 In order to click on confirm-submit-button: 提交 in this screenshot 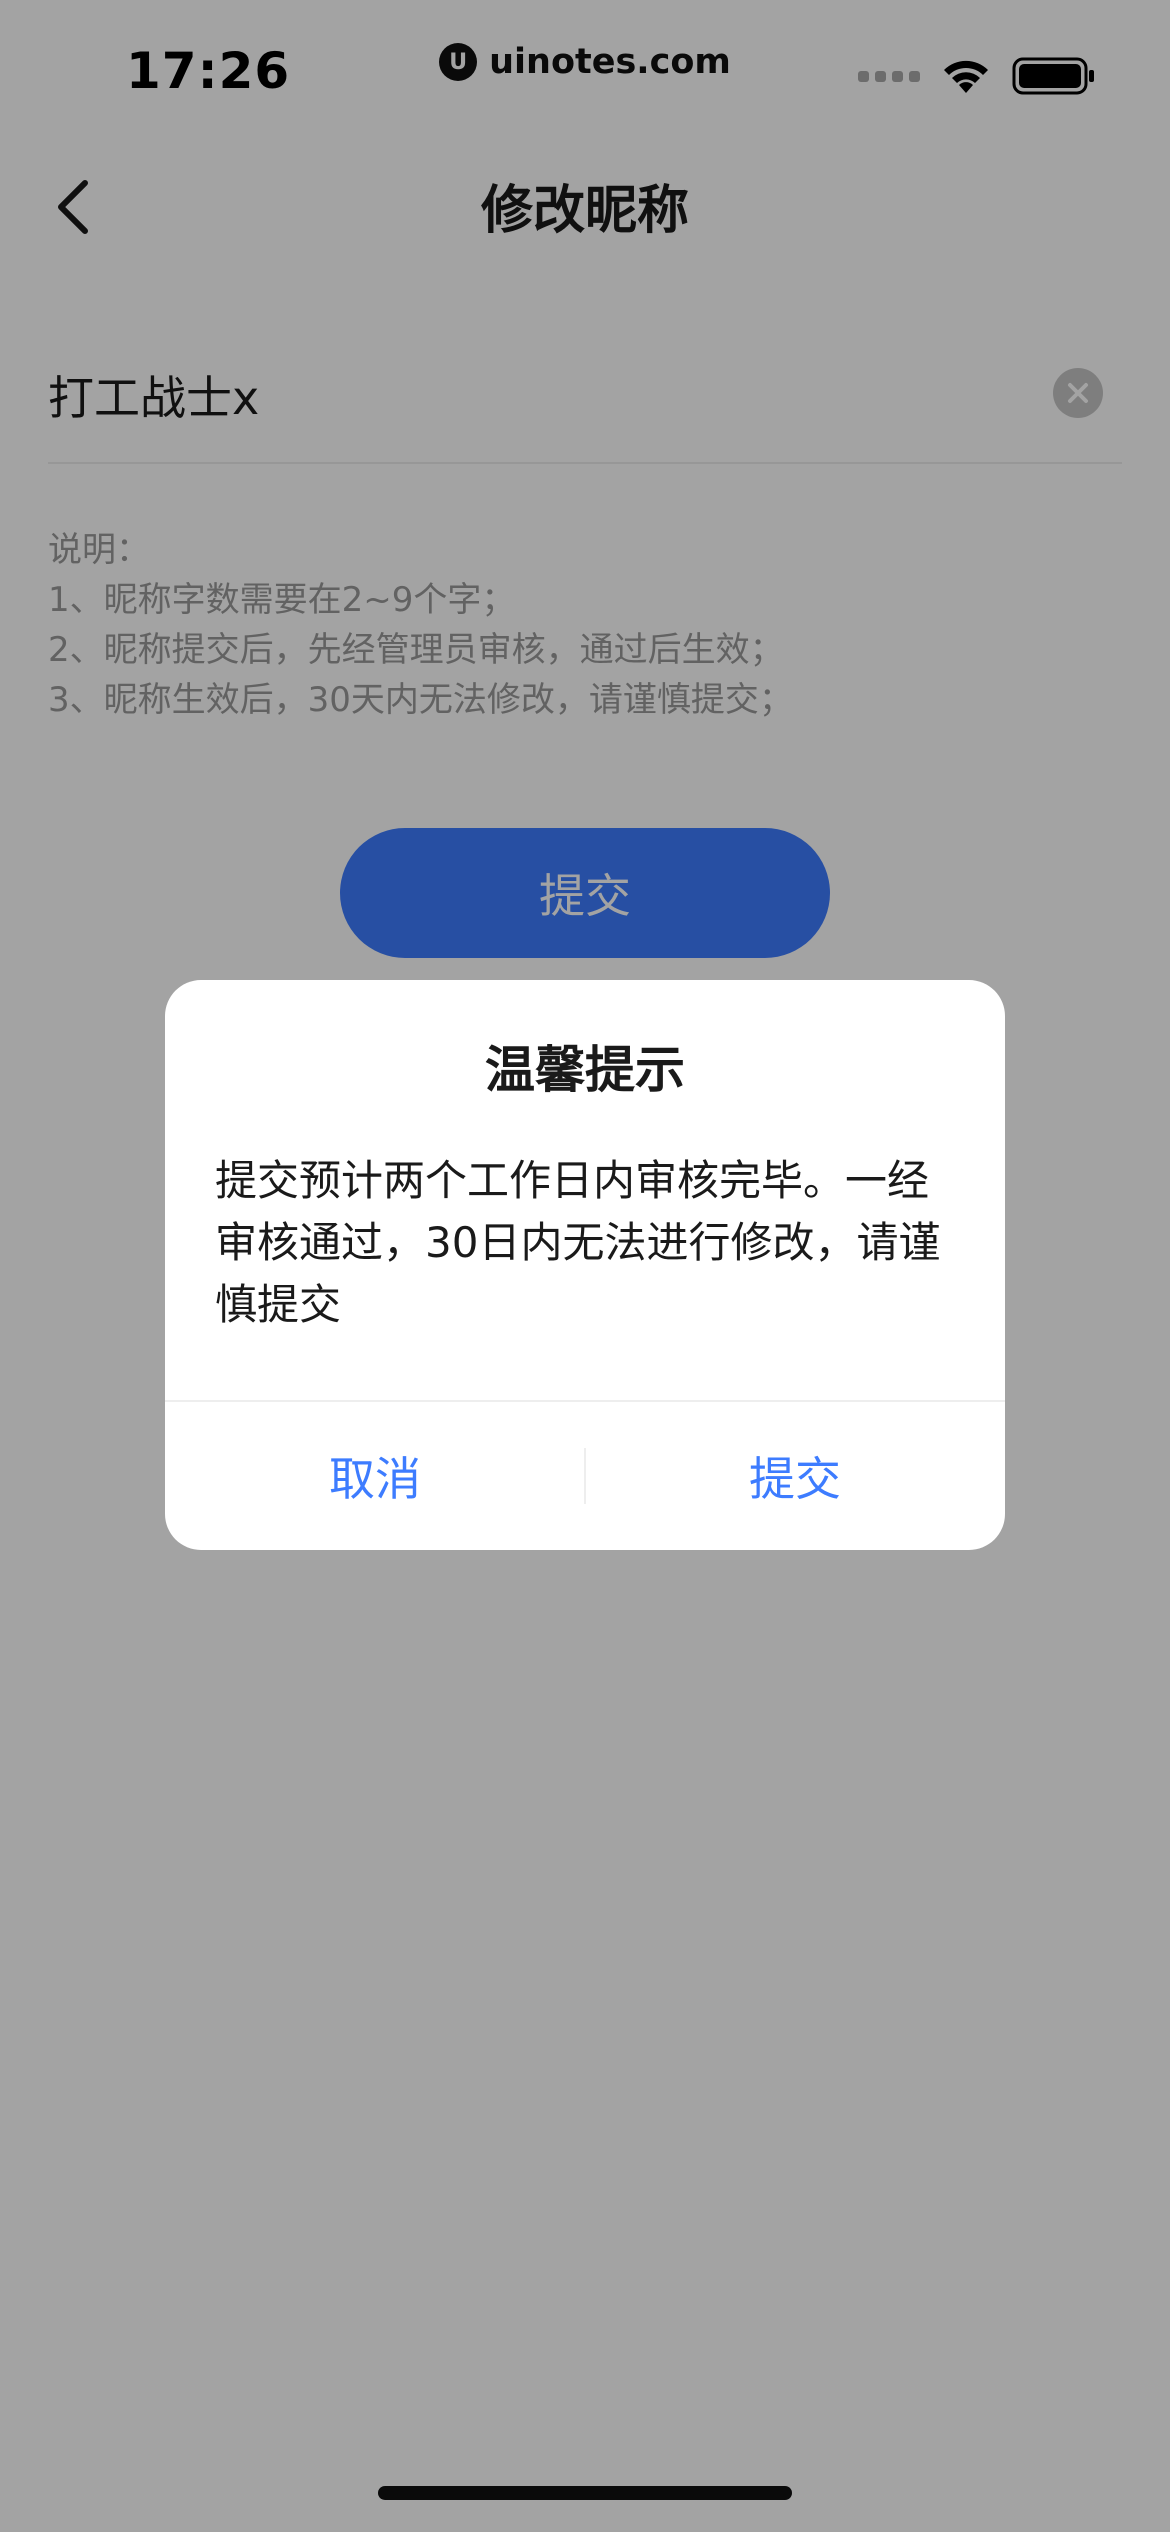, I will do `click(795, 1476)`.